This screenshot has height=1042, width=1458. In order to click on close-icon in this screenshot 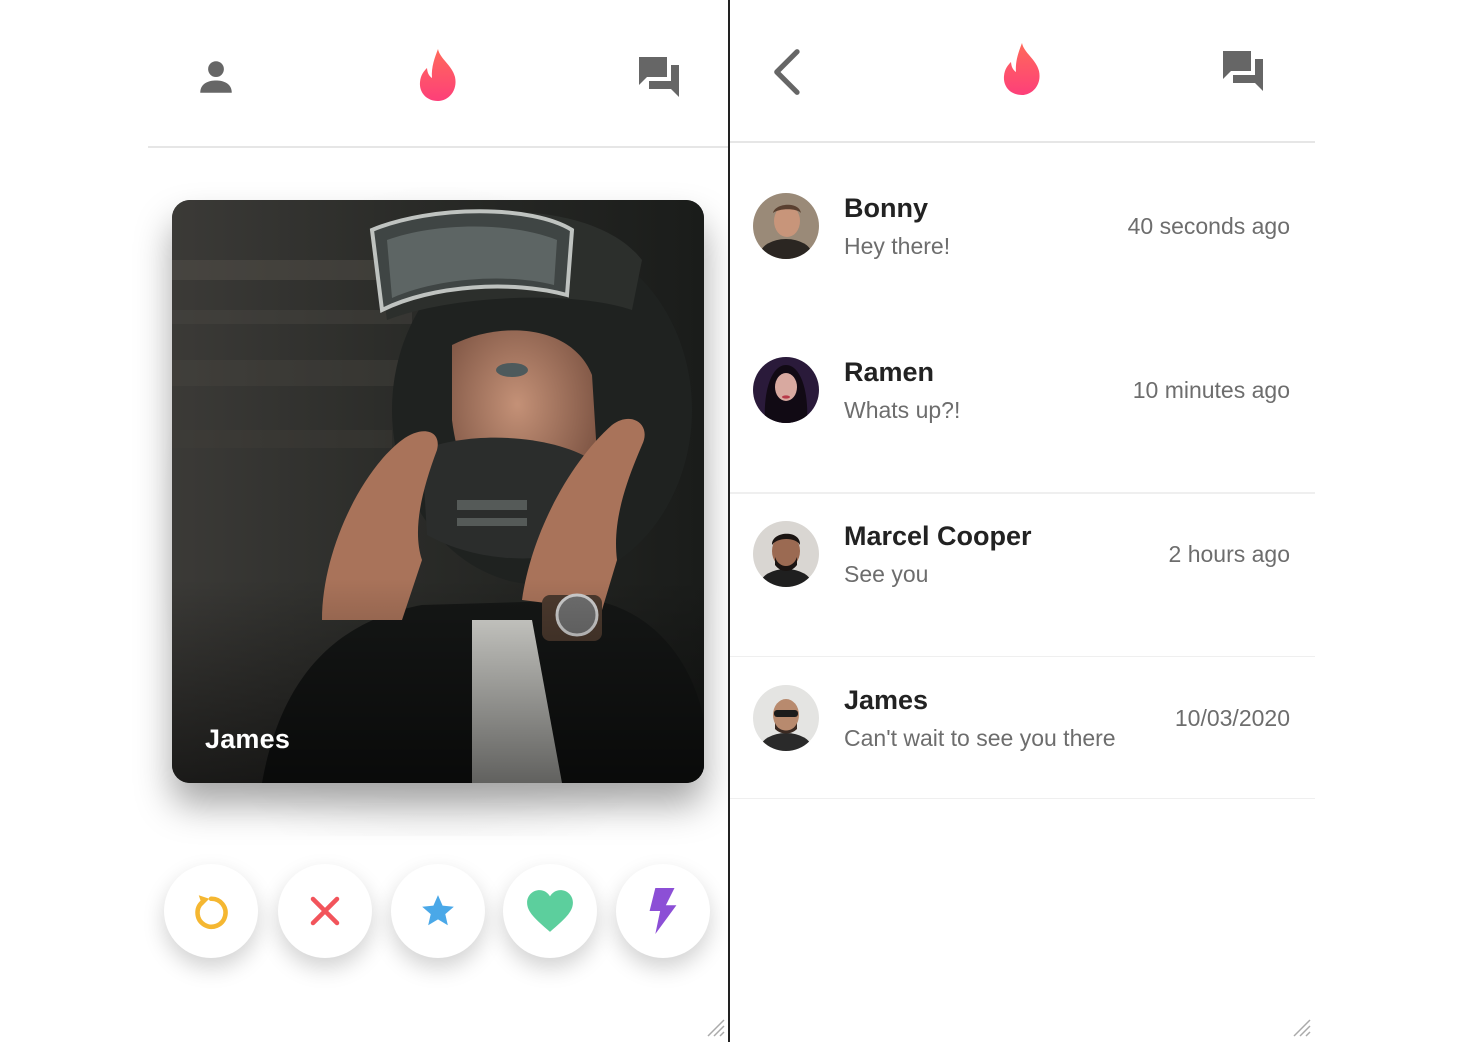, I will do `click(325, 911)`.